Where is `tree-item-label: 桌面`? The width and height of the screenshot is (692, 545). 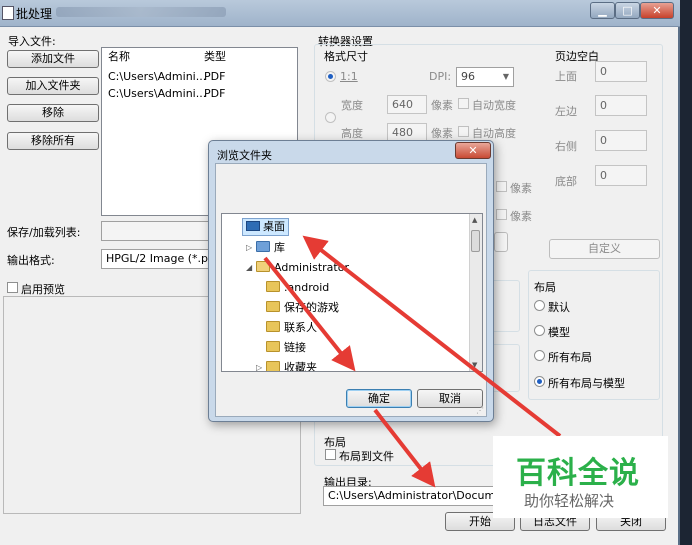
tree-item-label: 桌面 is located at coordinates (274, 226).